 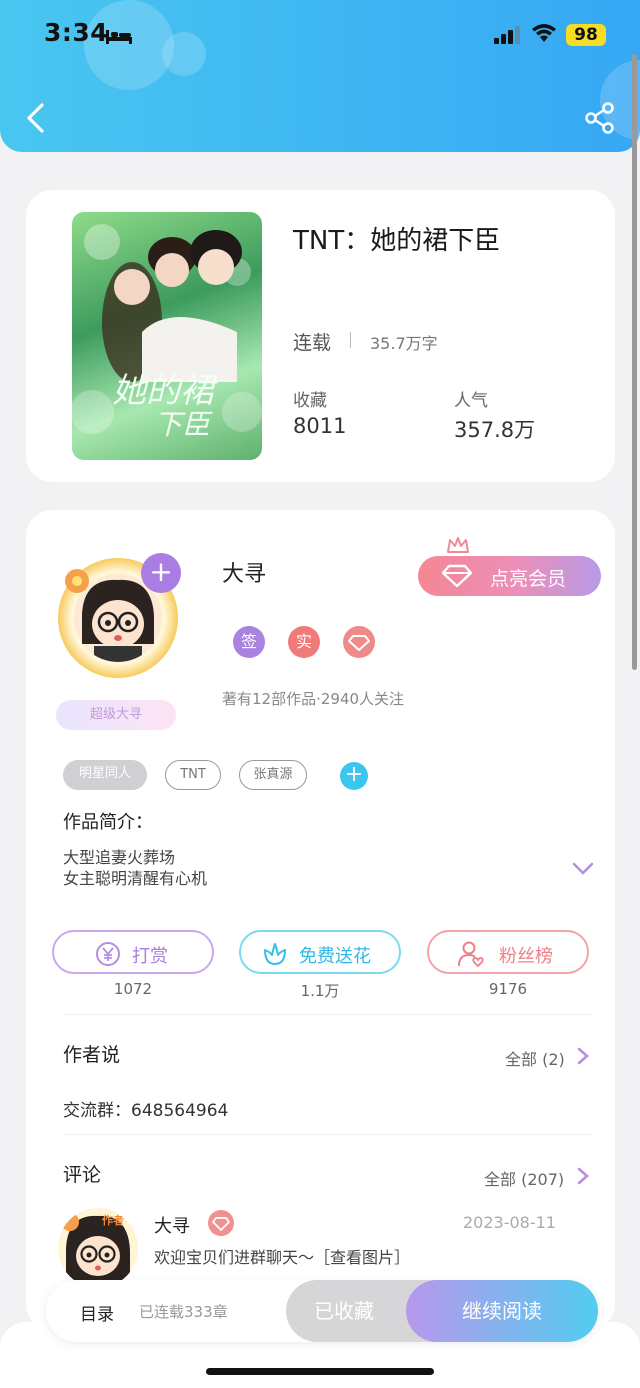 I want to click on favorites-value: 8011, so click(x=320, y=426).